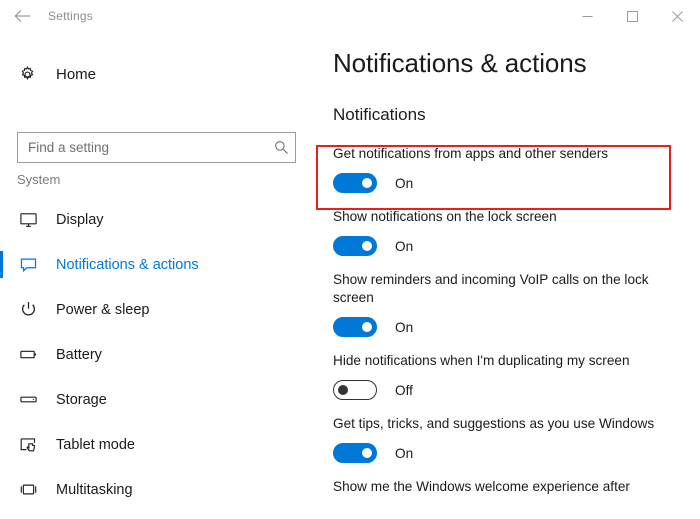  Describe the element at coordinates (22, 16) in the screenshot. I see `back-button` at that location.